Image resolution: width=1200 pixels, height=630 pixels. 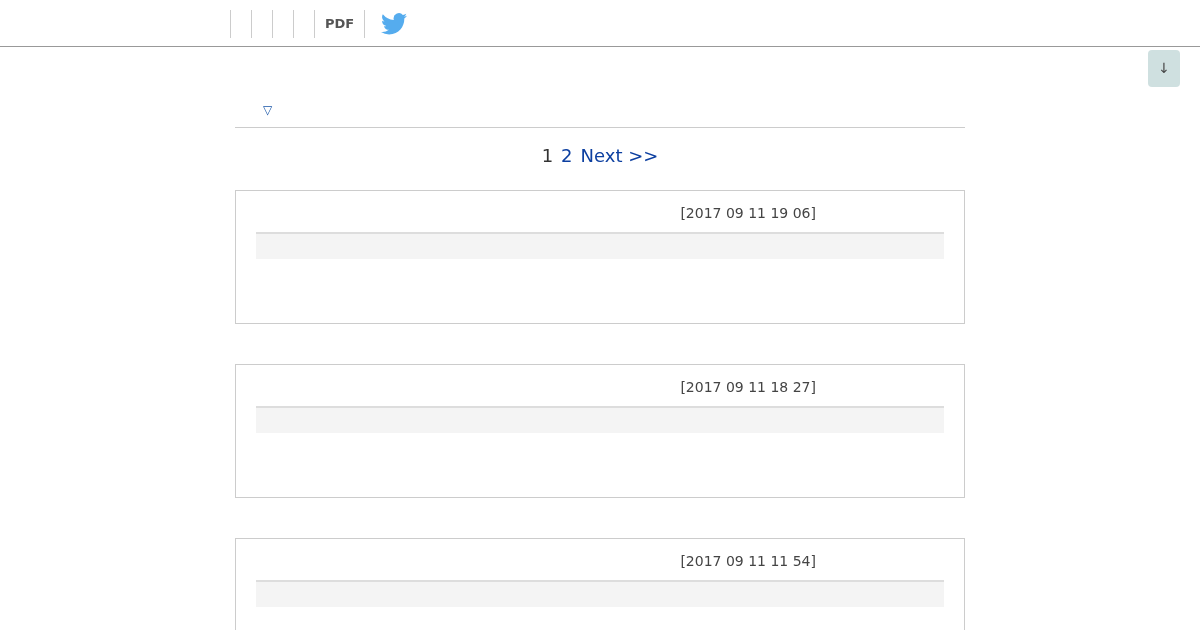 What do you see at coordinates (748, 213) in the screenshot?
I see `post-date: [2017 09 11 19 06]` at bounding box center [748, 213].